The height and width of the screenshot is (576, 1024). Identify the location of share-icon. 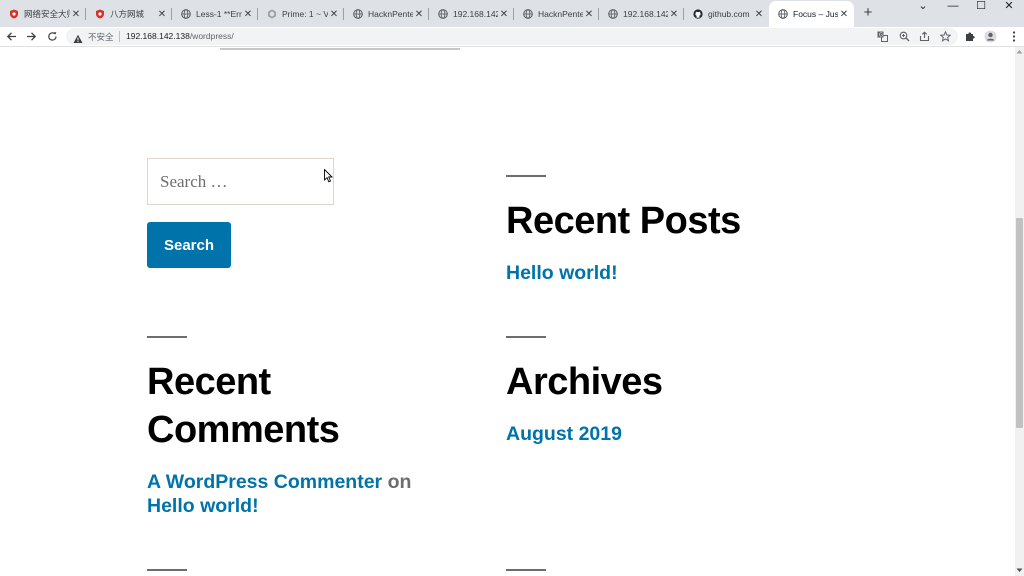
(924, 36).